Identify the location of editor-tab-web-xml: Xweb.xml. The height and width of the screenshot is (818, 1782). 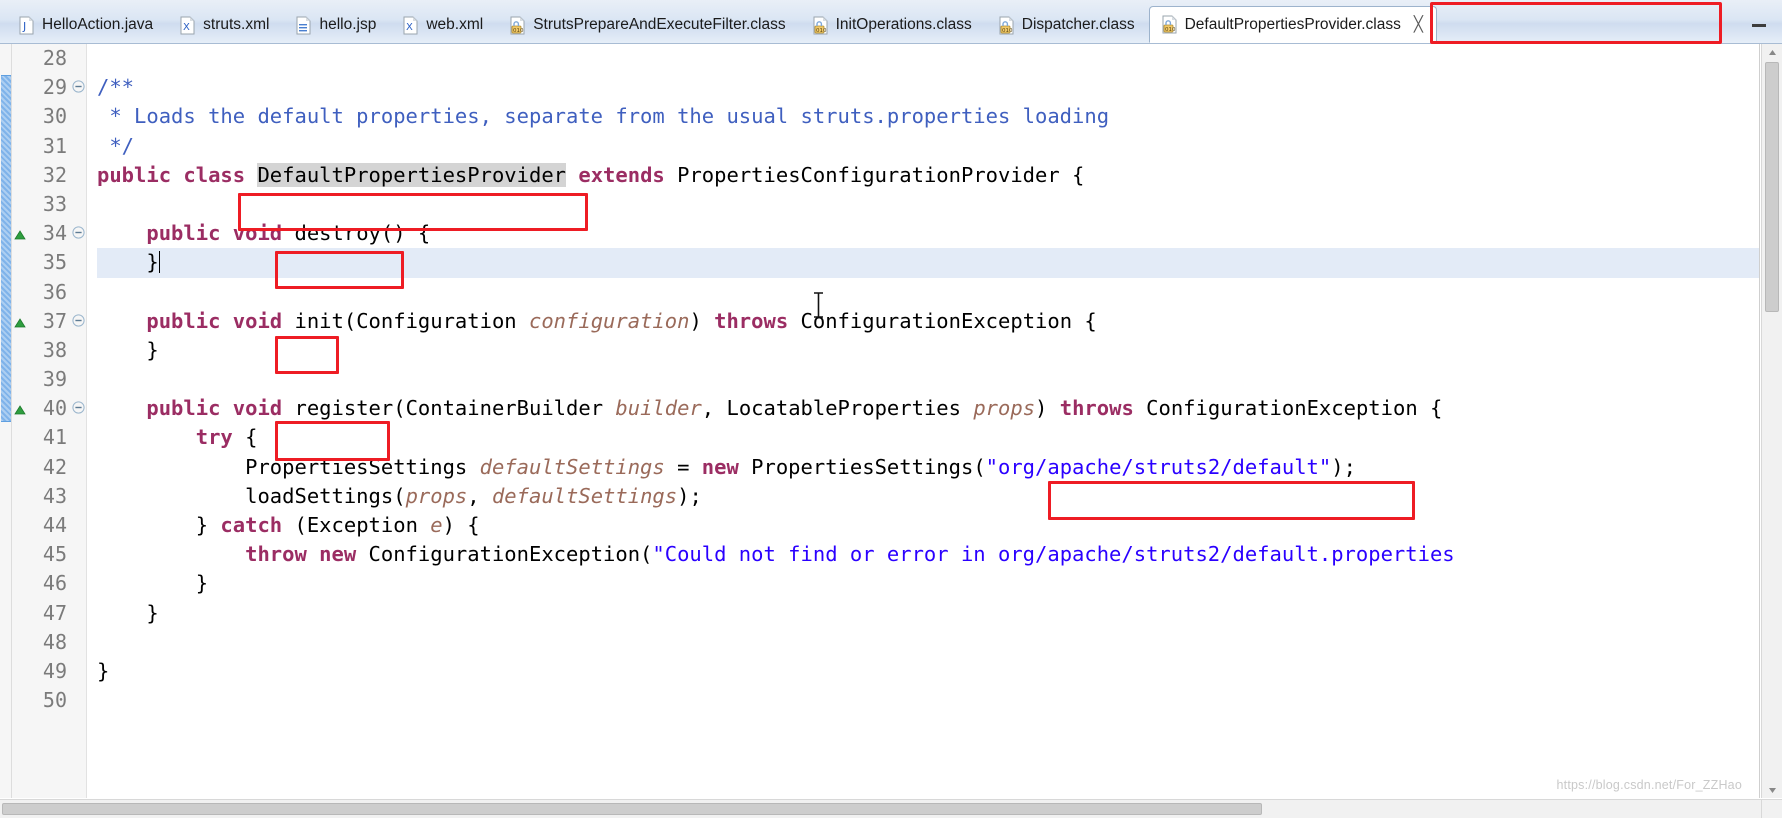
(443, 24).